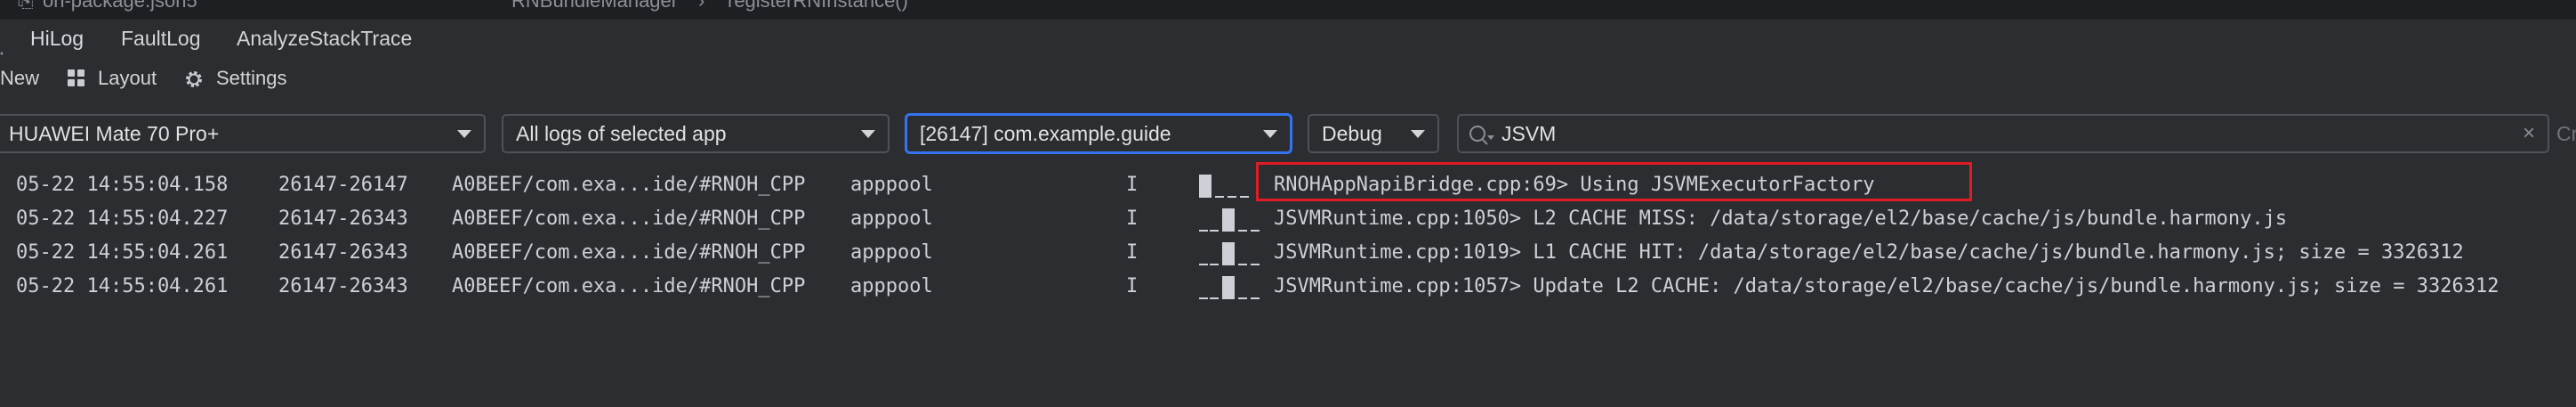  Describe the element at coordinates (594, 6) in the screenshot. I see `breadcrumb-class: RNBundleManager` at that location.